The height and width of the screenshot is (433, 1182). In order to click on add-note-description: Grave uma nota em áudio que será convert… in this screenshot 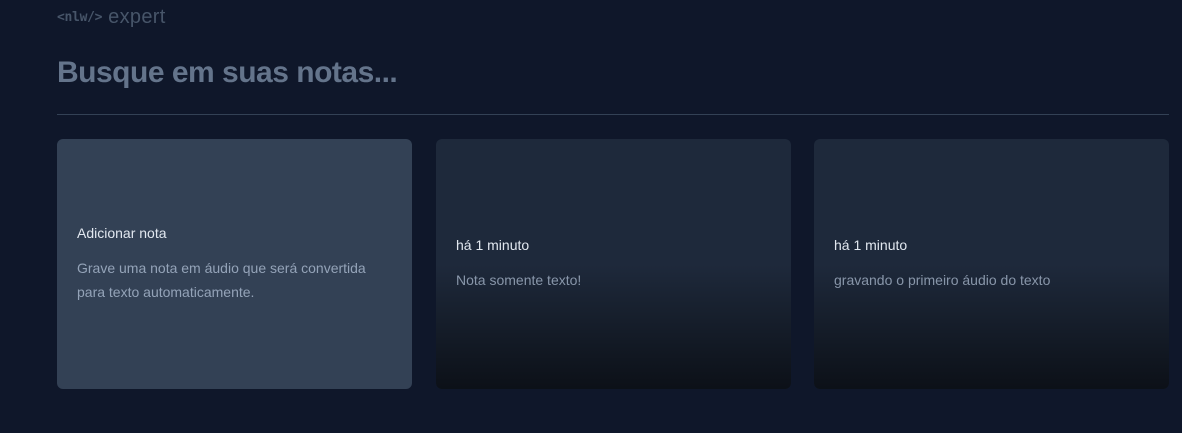, I will do `click(221, 280)`.